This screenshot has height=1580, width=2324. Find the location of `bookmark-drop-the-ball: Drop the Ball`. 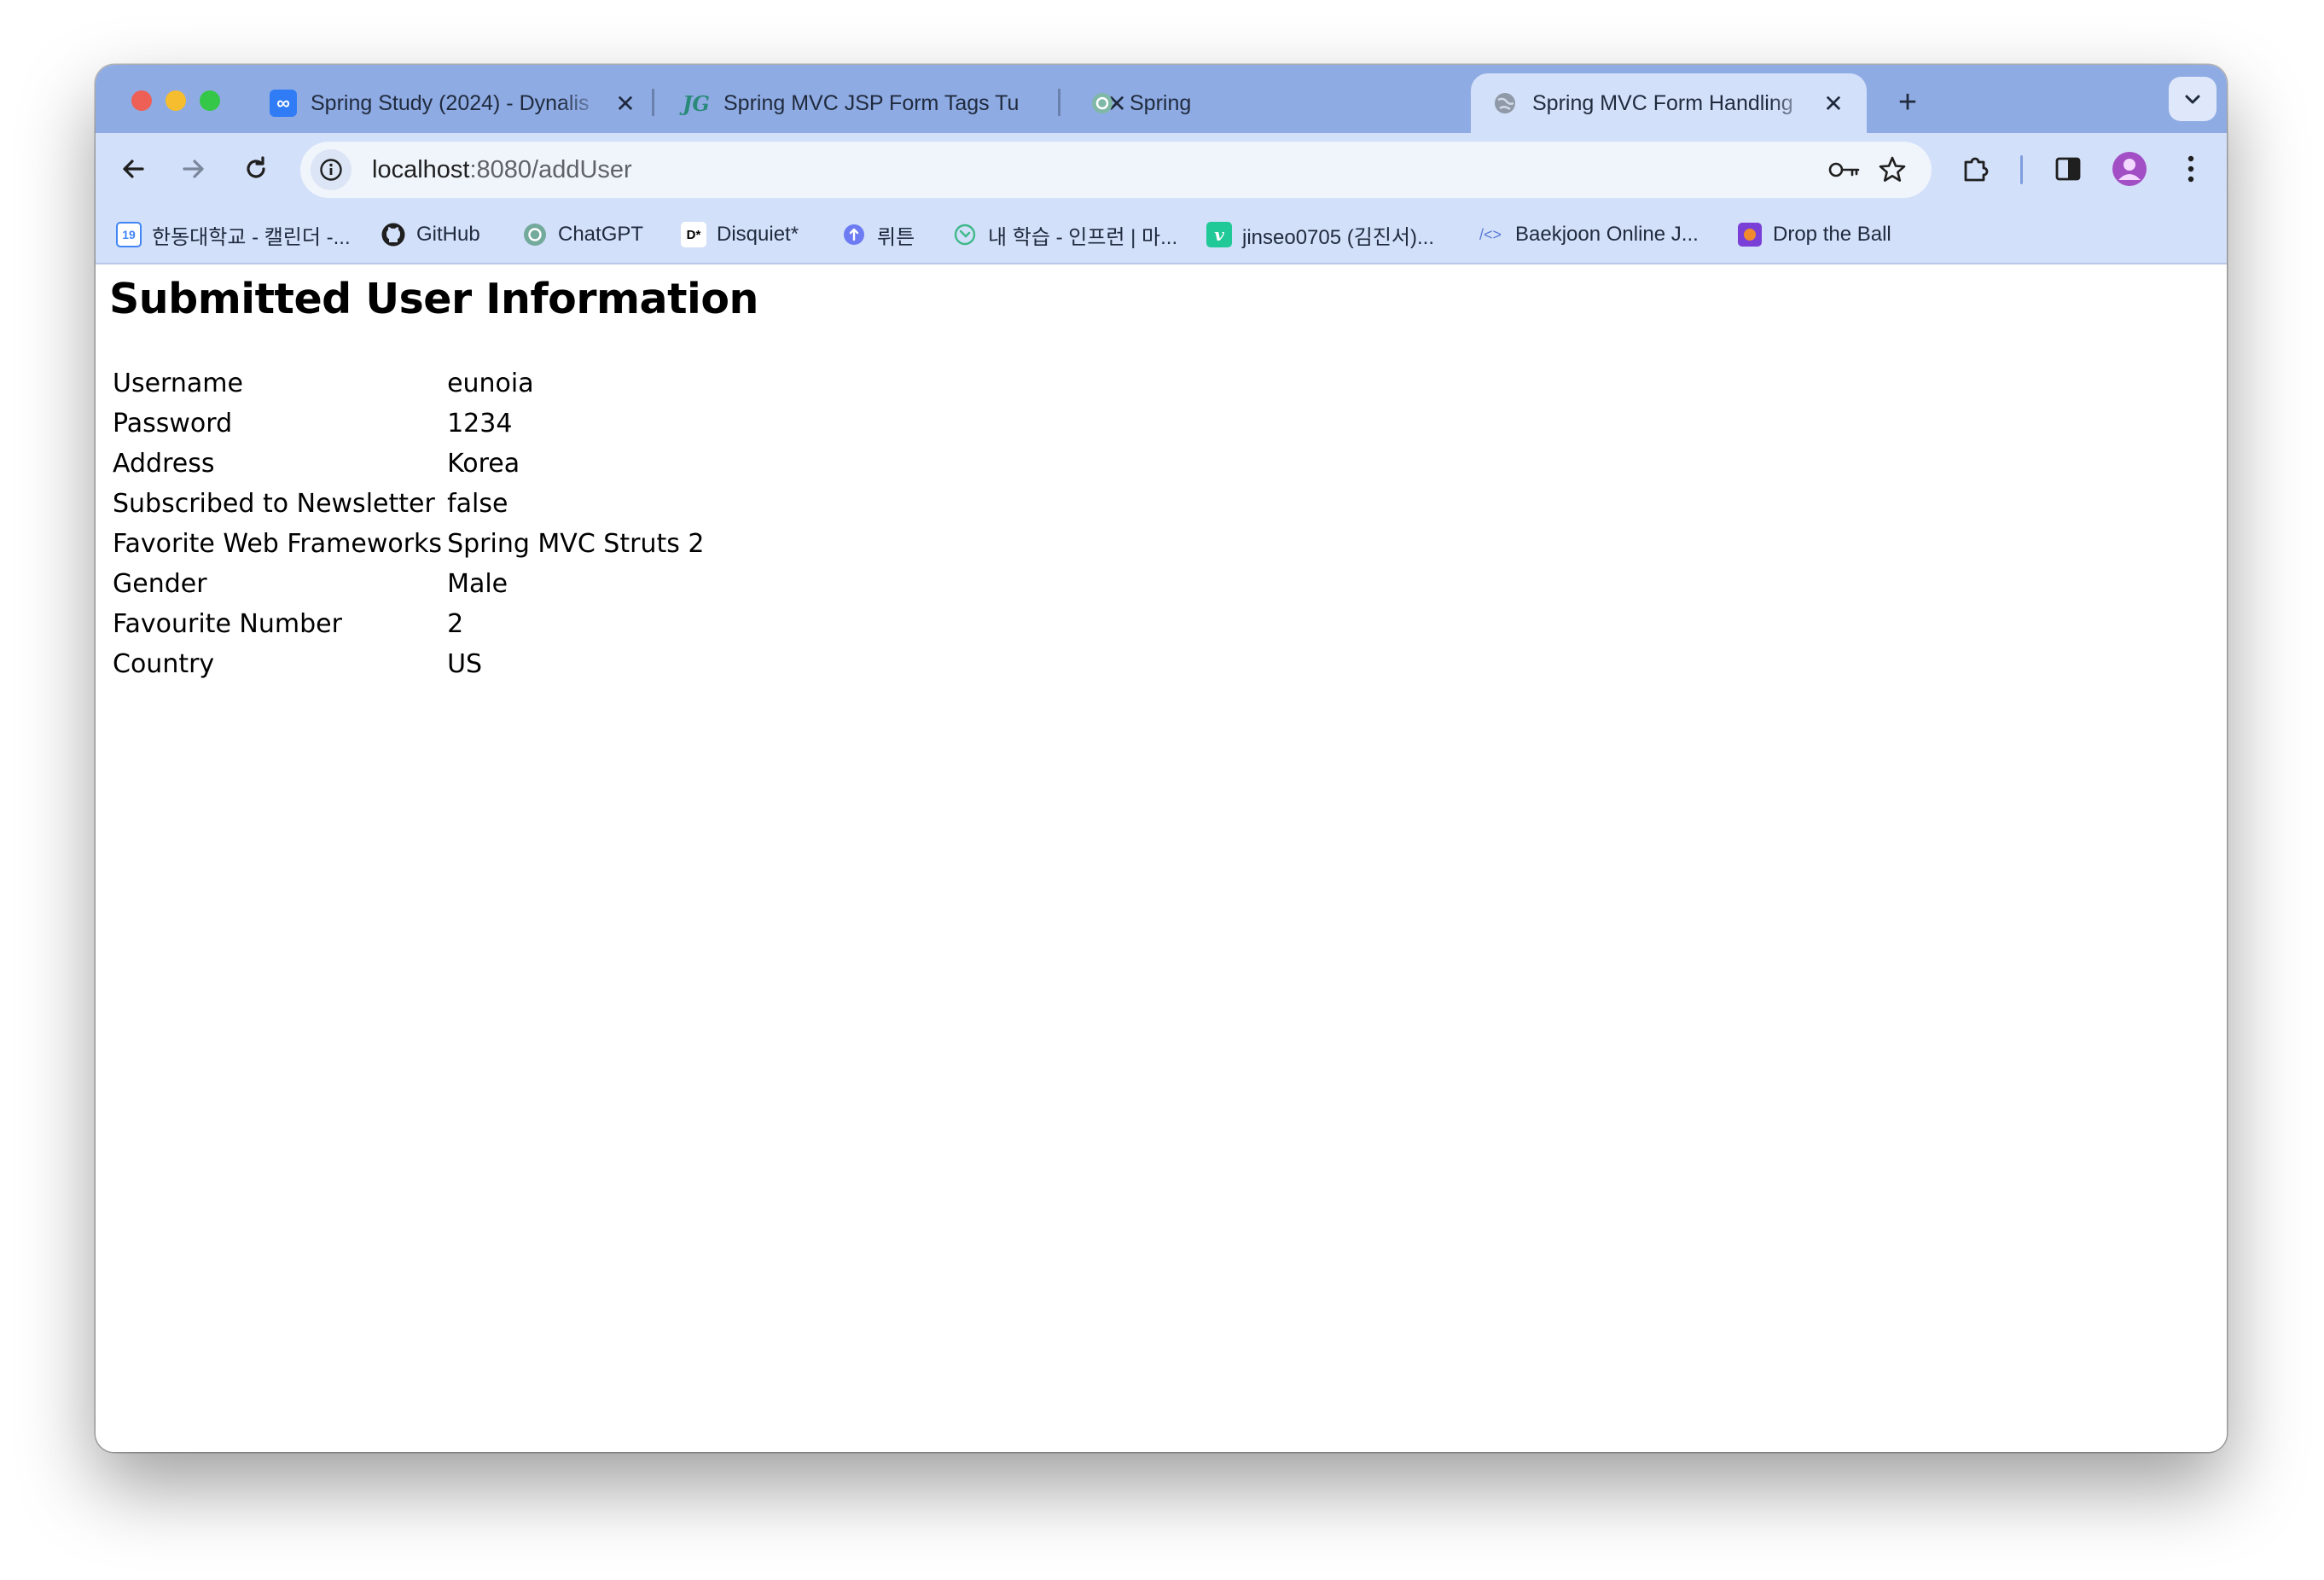

bookmark-drop-the-ball: Drop the Ball is located at coordinates (1814, 235).